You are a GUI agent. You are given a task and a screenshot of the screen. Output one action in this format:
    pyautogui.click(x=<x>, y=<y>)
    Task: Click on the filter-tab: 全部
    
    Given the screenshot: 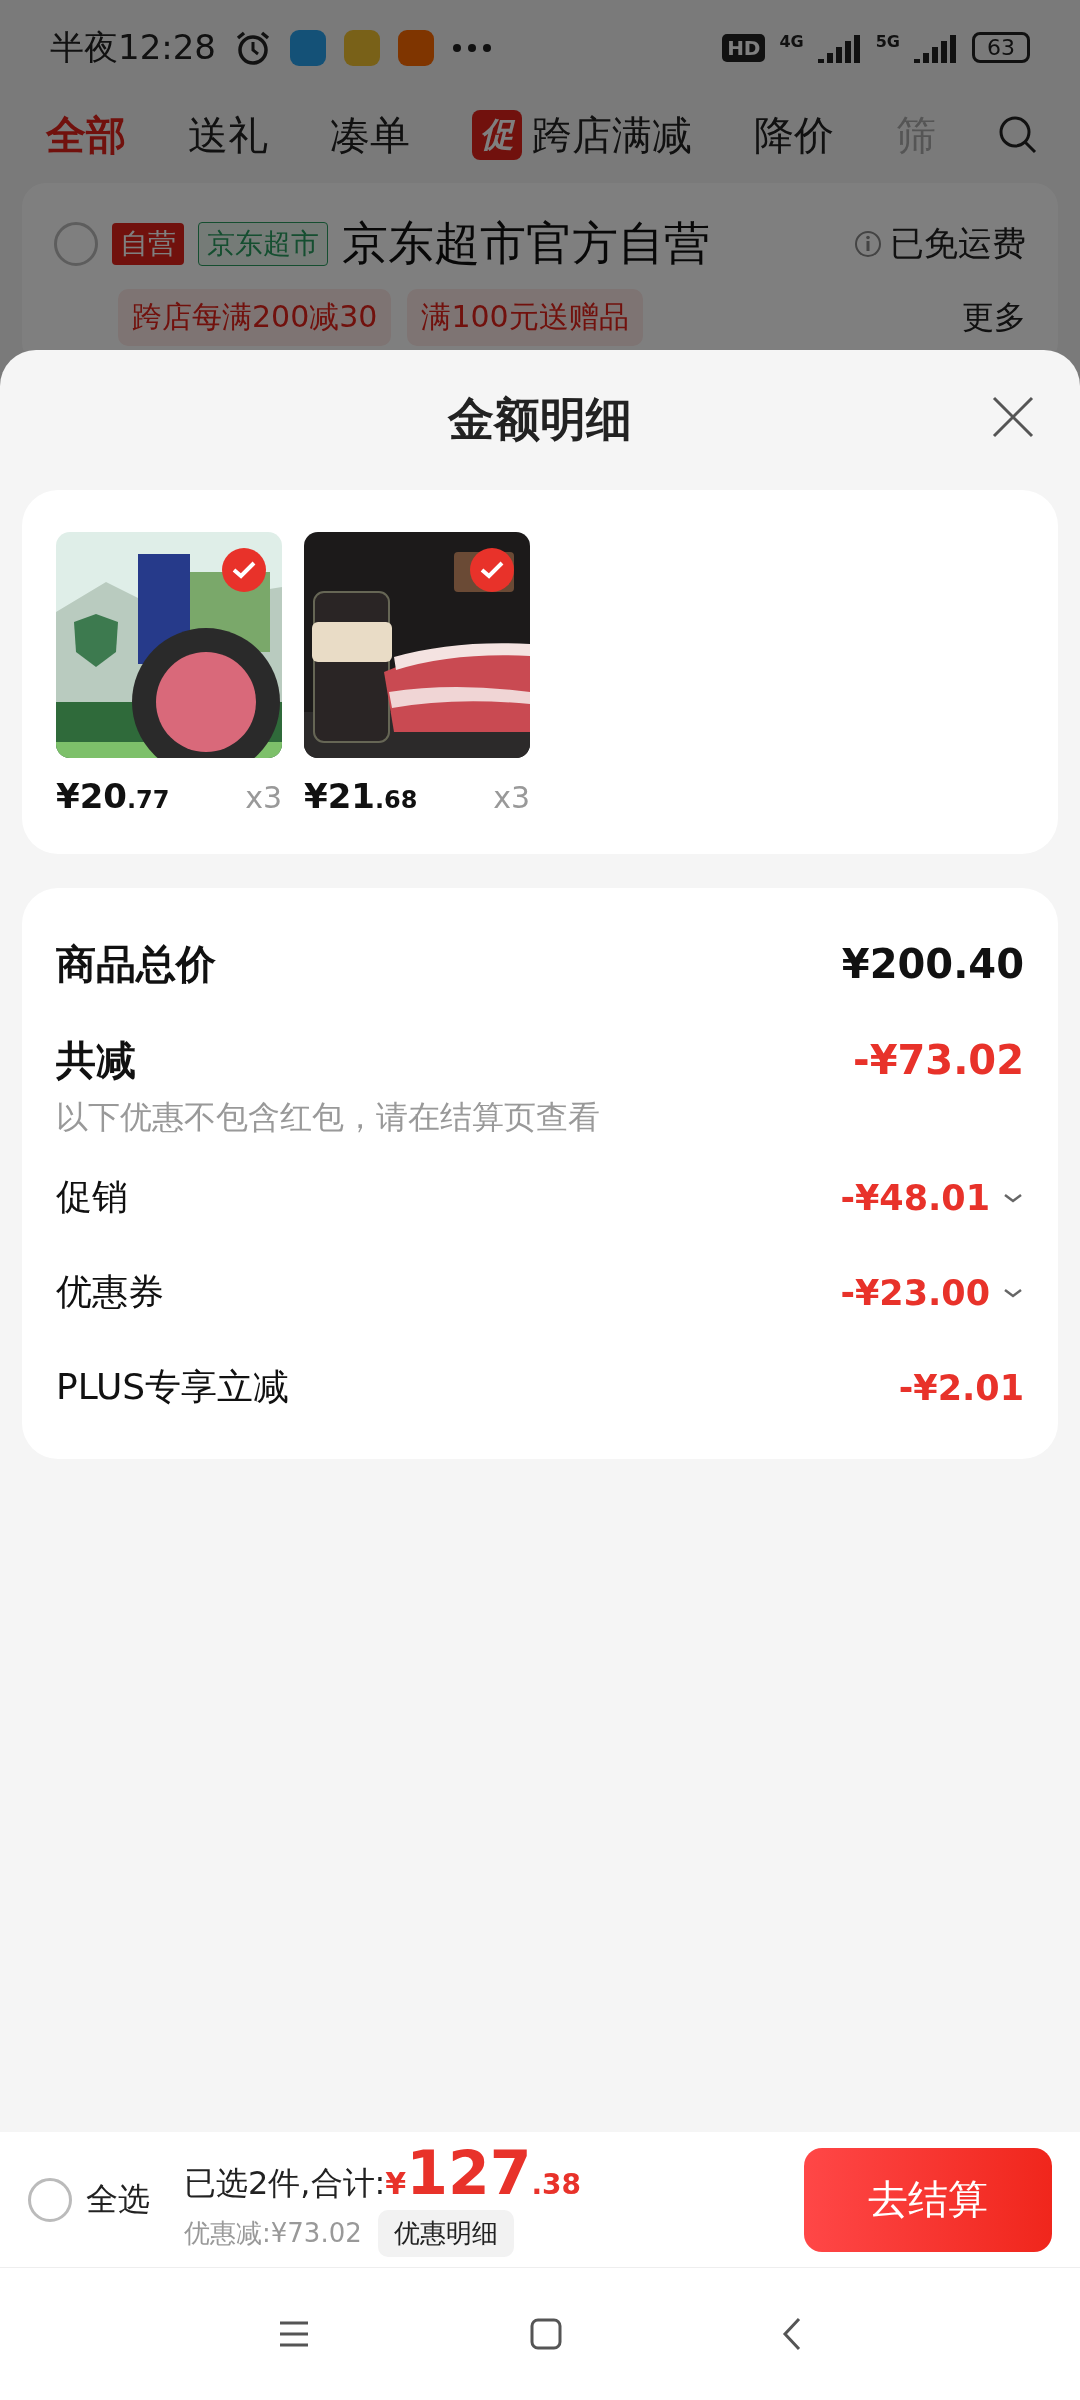 What is the action you would take?
    pyautogui.click(x=86, y=135)
    